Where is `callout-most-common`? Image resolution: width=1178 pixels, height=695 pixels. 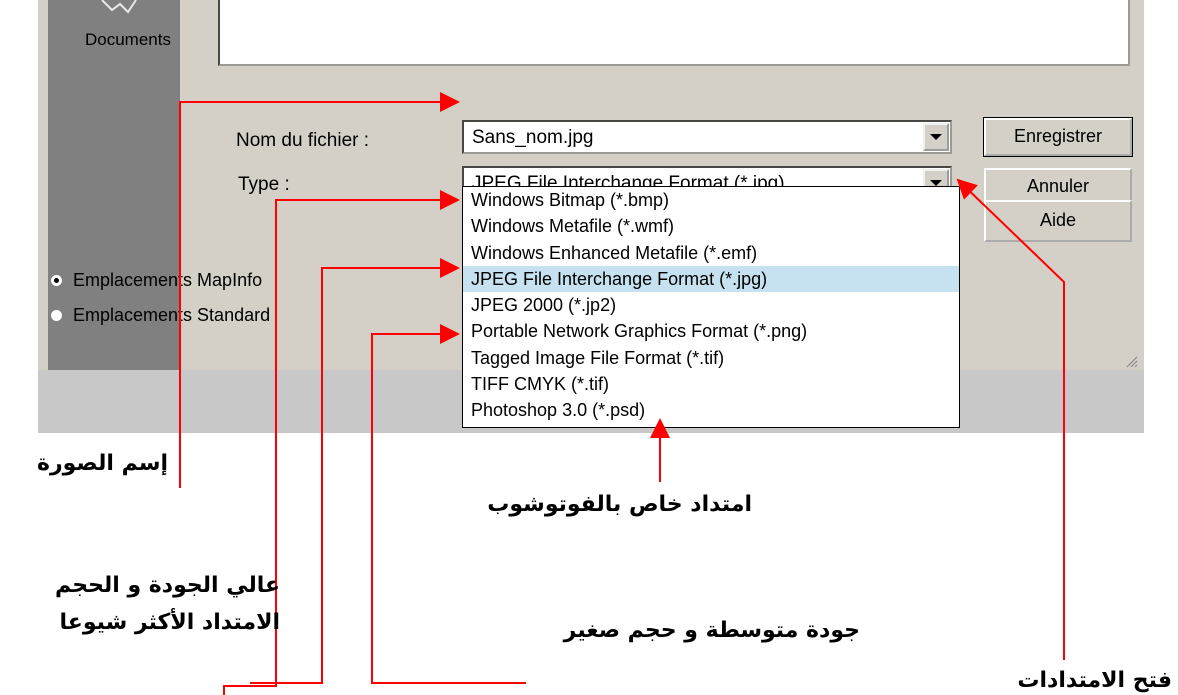
callout-most-common is located at coordinates (355, 471).